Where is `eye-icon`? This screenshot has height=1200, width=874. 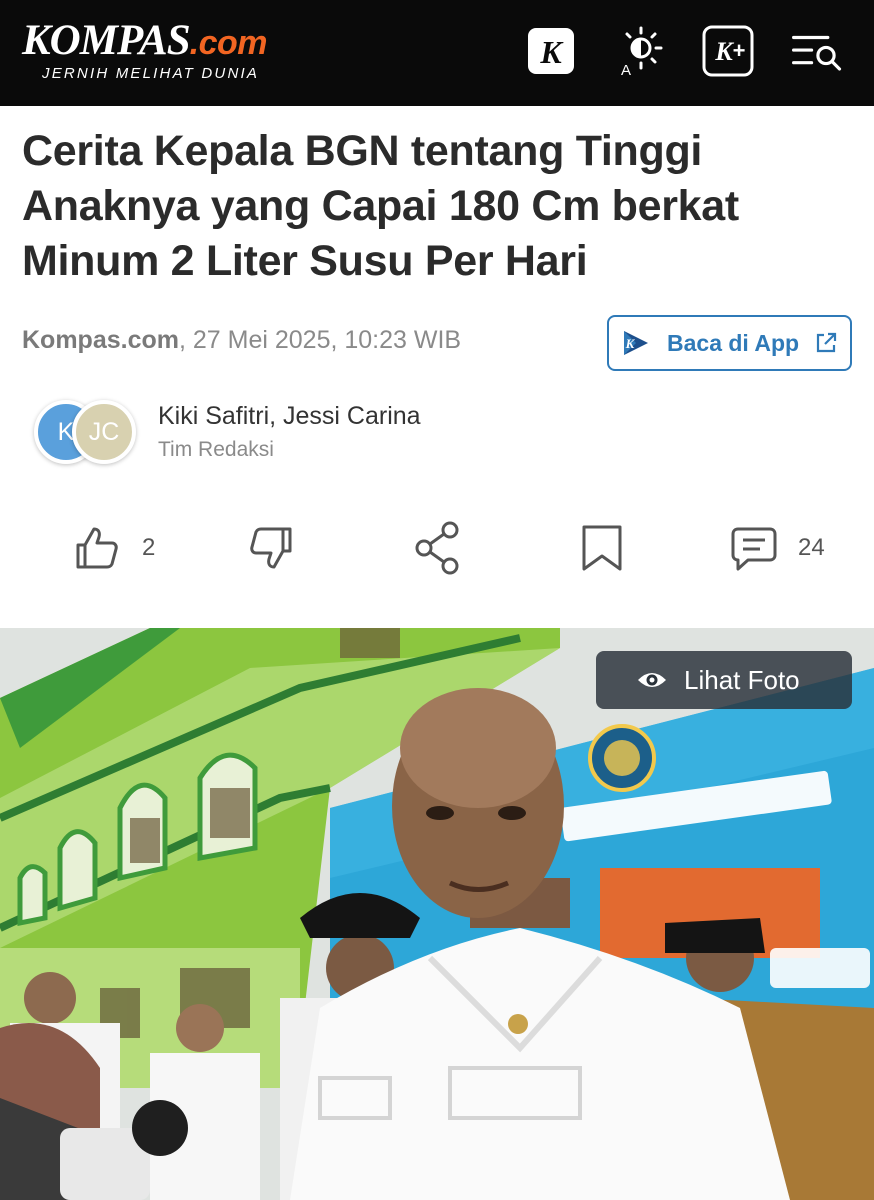
eye-icon is located at coordinates (652, 680).